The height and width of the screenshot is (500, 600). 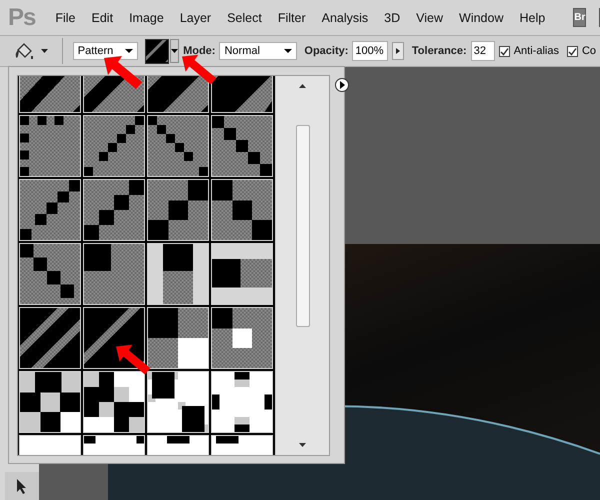 What do you see at coordinates (302, 445) in the screenshot?
I see `scroll-down-icon` at bounding box center [302, 445].